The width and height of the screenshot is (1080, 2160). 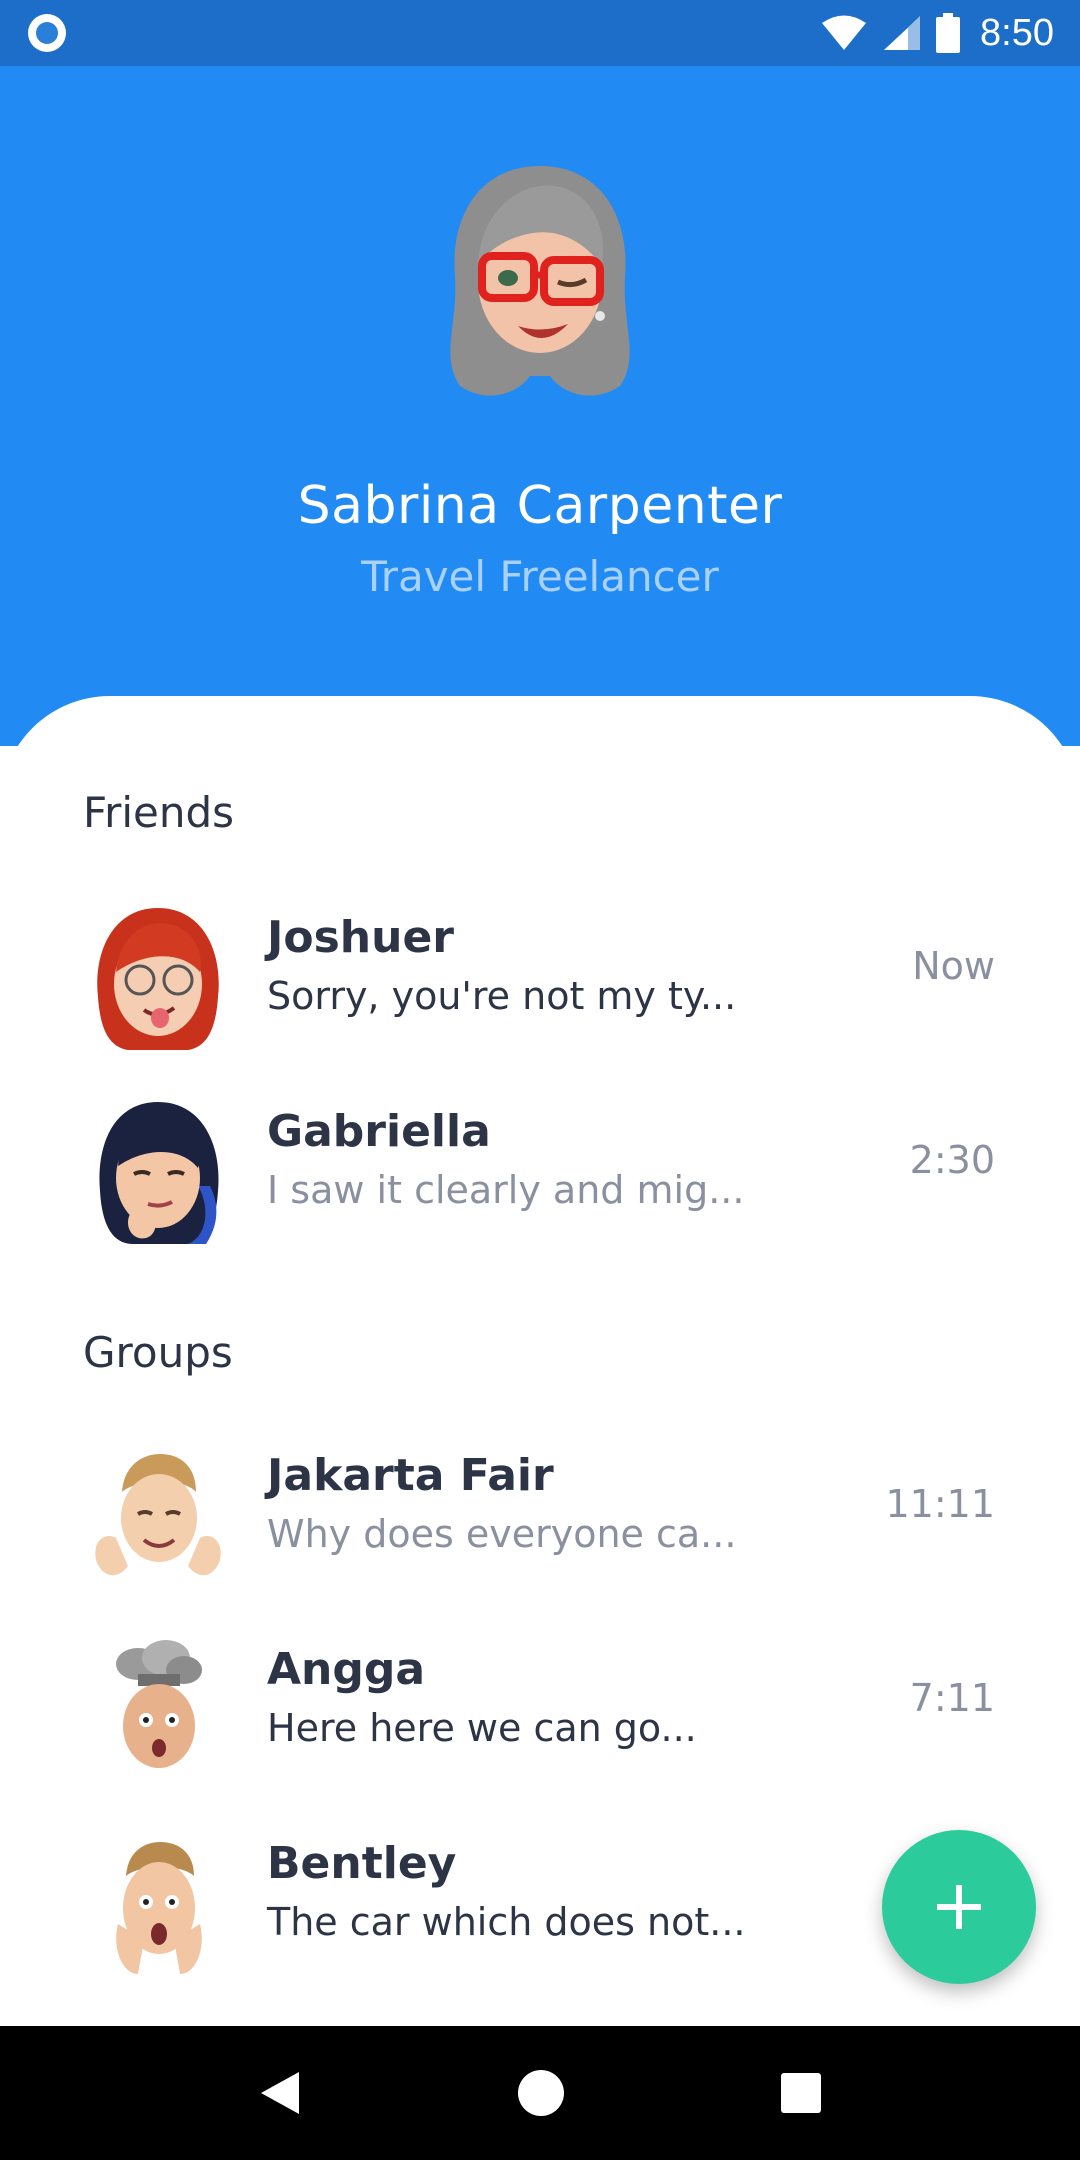 What do you see at coordinates (379, 1131) in the screenshot?
I see `chat-name: Gabriella` at bounding box center [379, 1131].